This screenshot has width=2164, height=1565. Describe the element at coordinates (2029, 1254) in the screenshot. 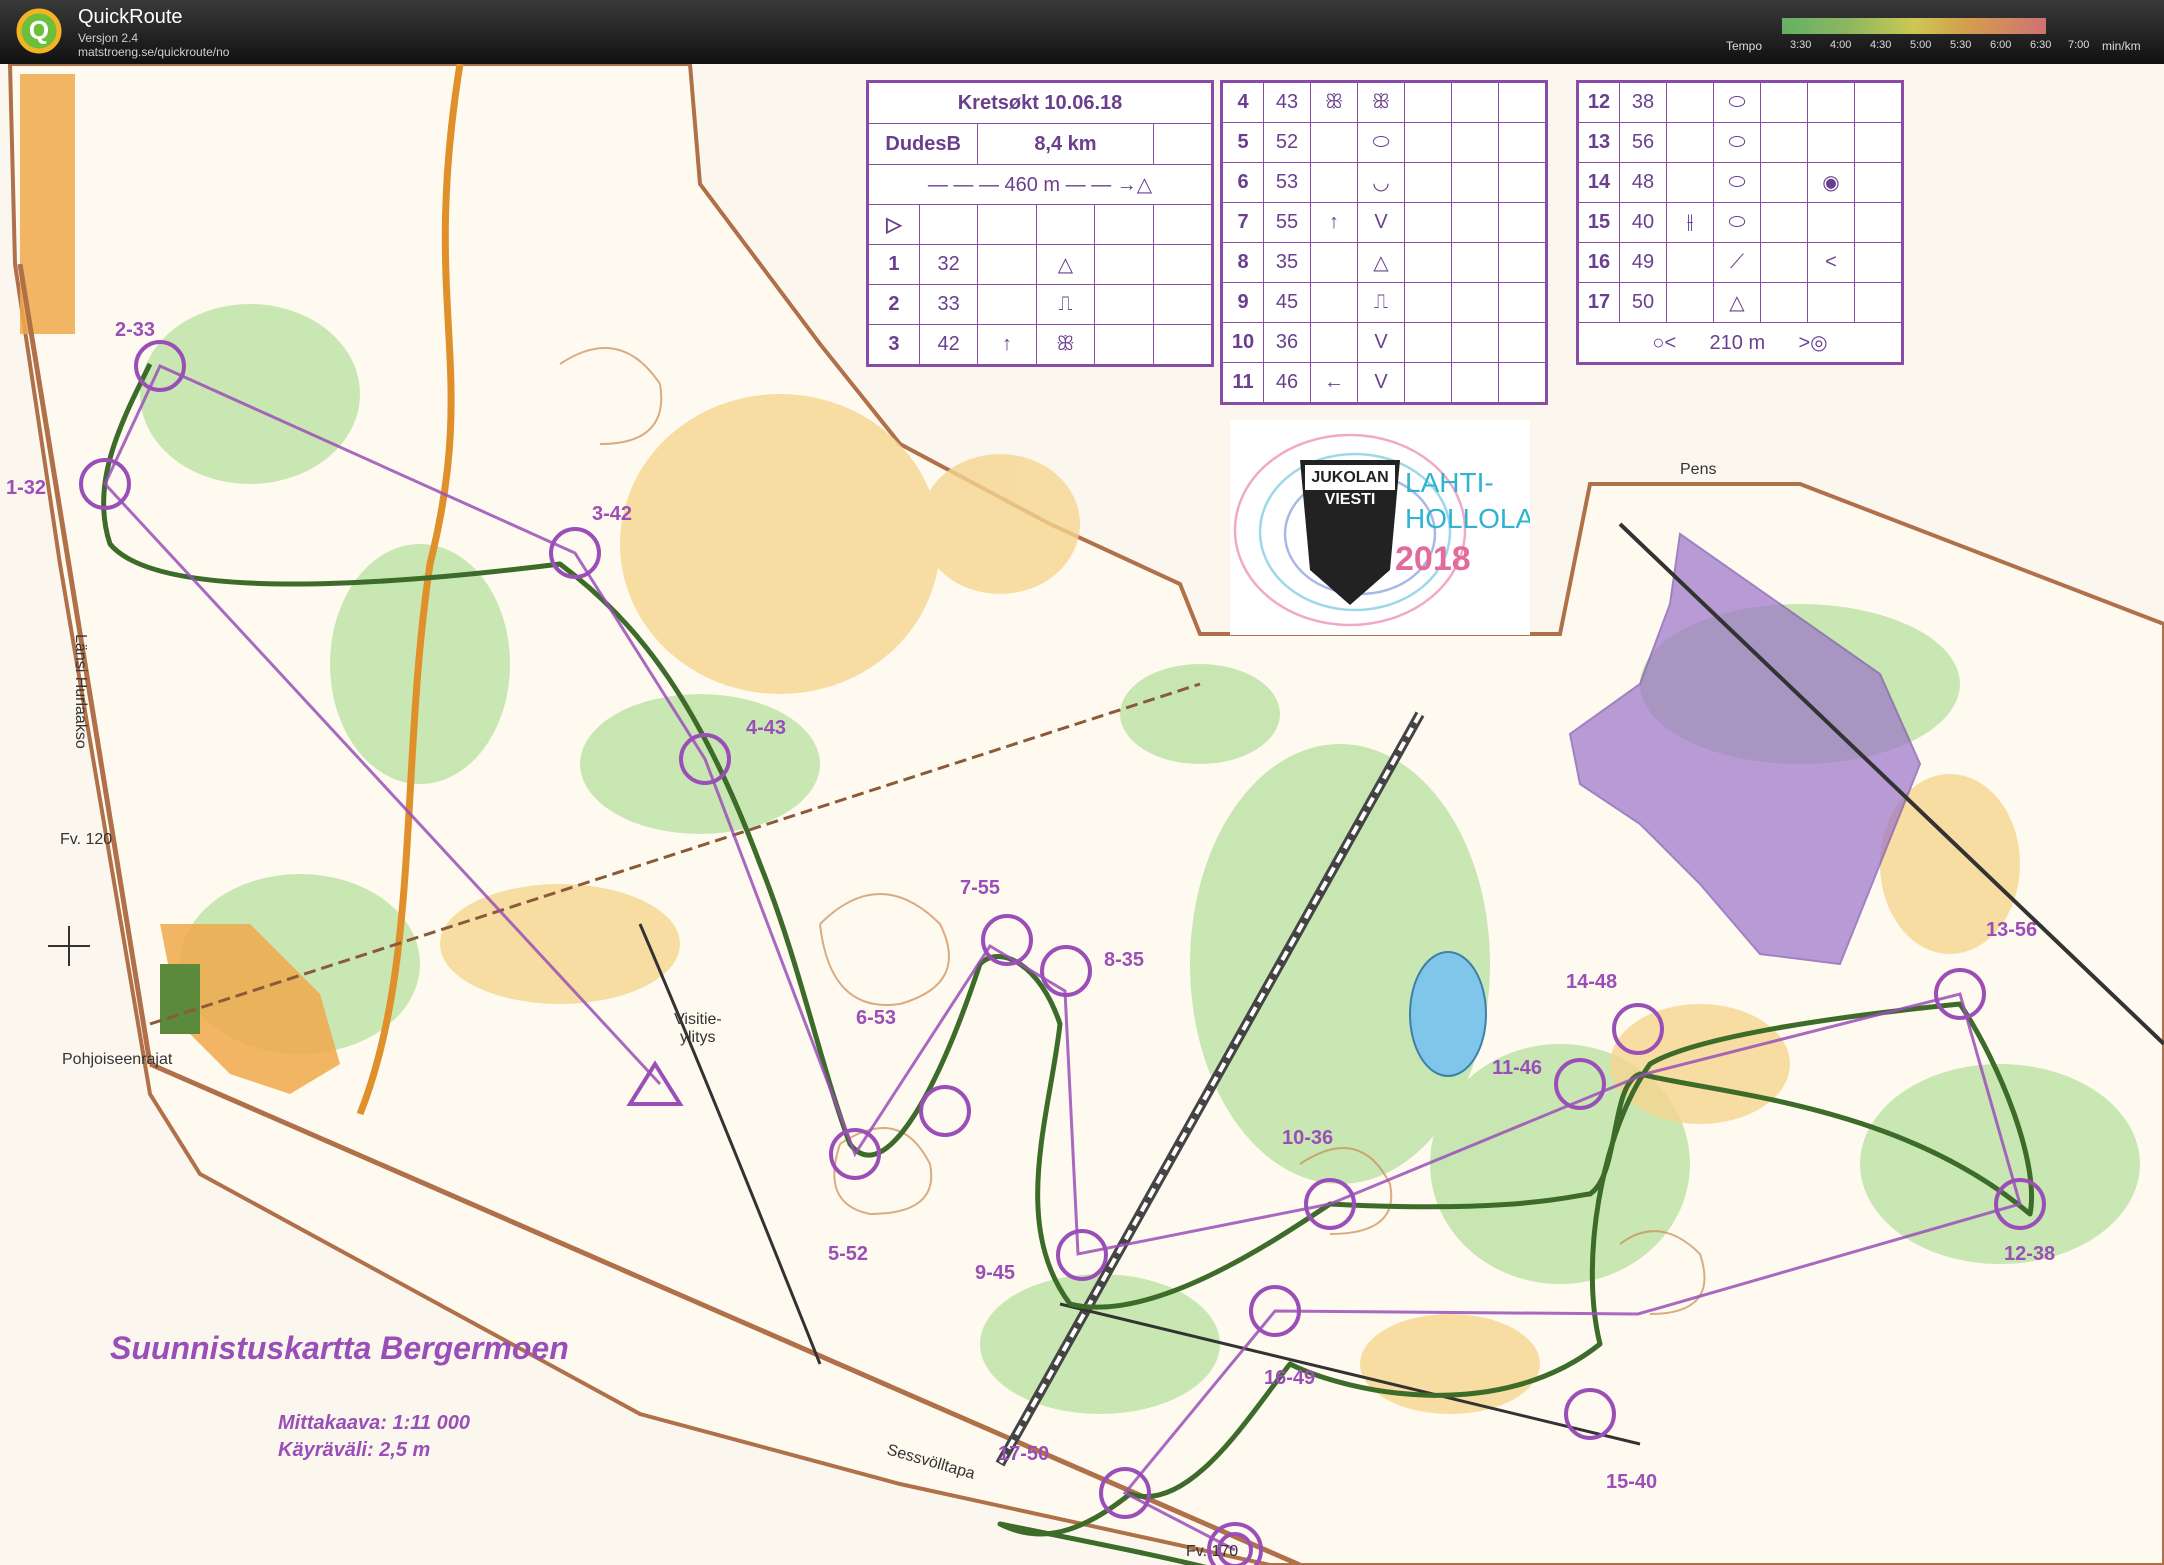

I see `control-label: 12-38` at that location.